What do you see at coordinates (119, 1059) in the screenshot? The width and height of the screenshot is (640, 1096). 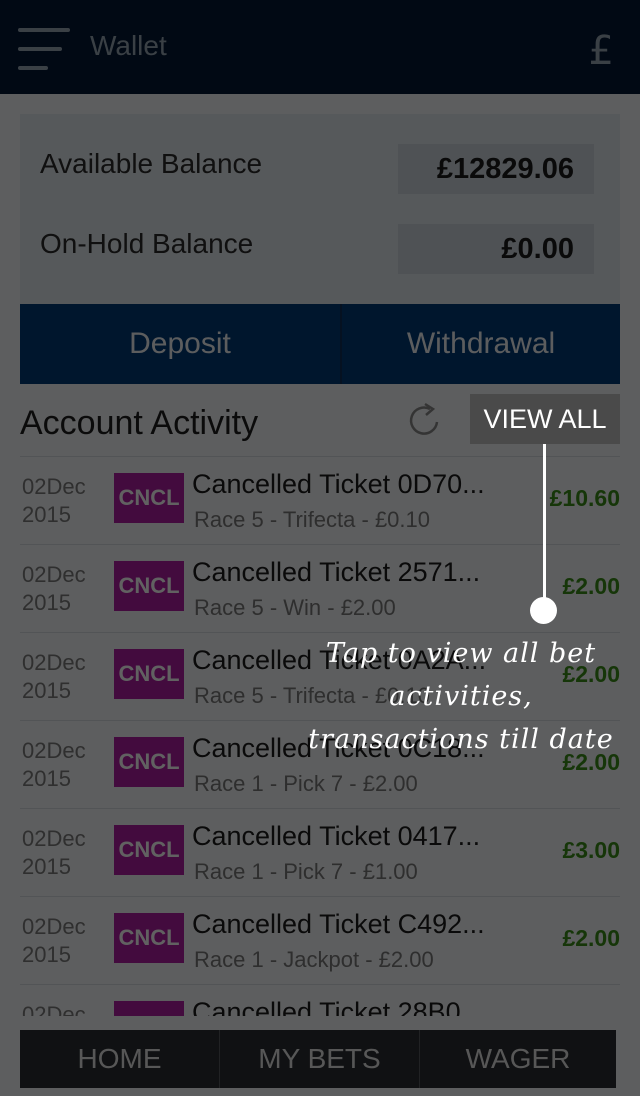 I see `nav-home: HOME` at bounding box center [119, 1059].